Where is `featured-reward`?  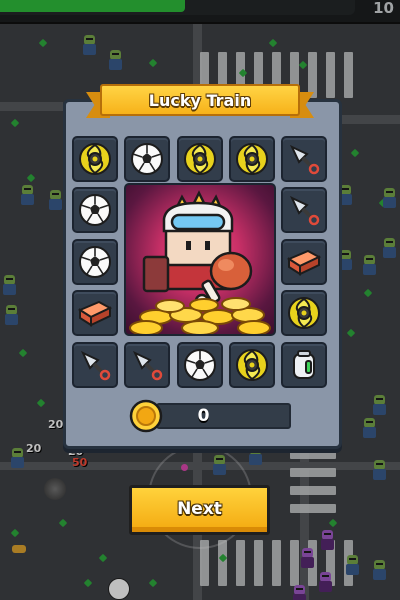 featured-reward is located at coordinates (200, 259).